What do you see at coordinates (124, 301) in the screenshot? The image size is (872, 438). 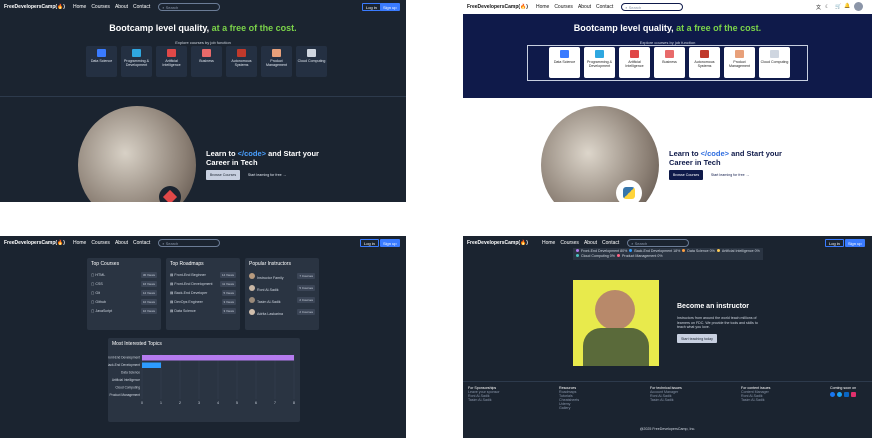 I see `list-item: ▢ Github 10 Views` at bounding box center [124, 301].